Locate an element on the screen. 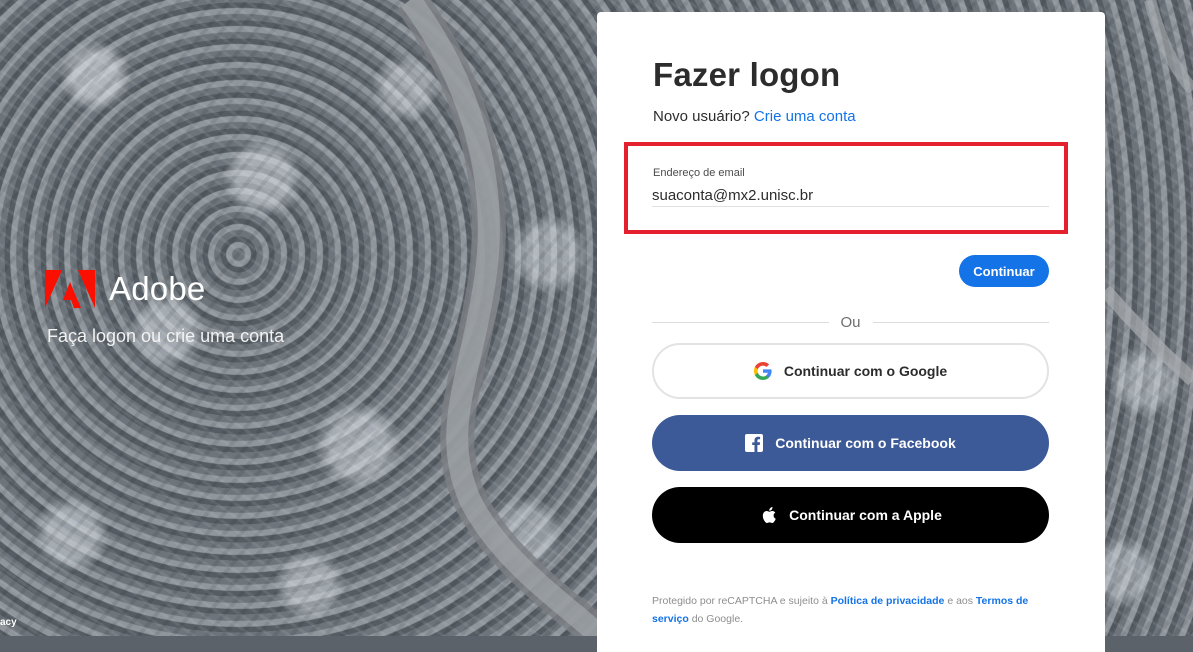 This screenshot has height=652, width=1193. google-signin-button: Continuar com o Google is located at coordinates (850, 371).